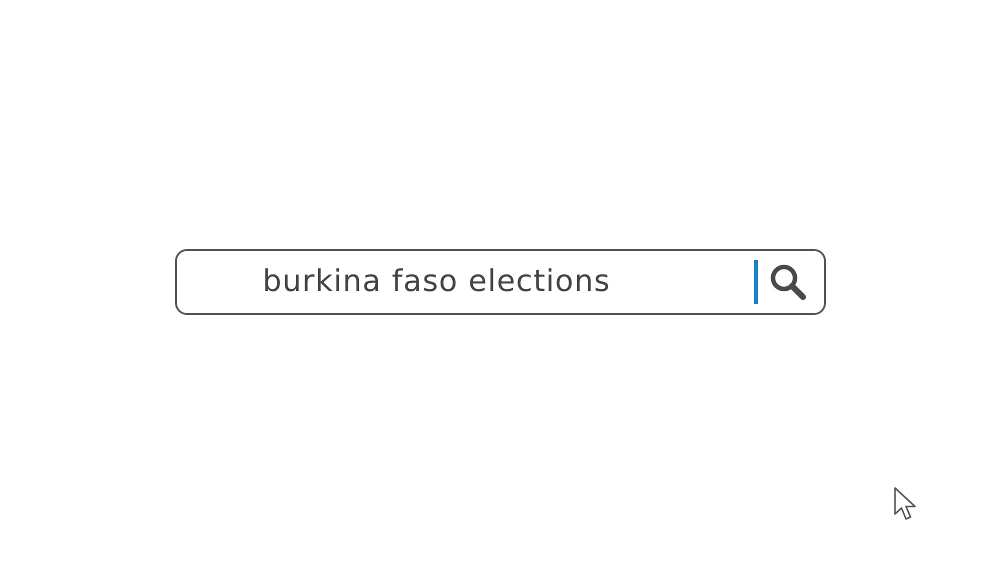  What do you see at coordinates (508, 281) in the screenshot?
I see `search-field: burkina faso elections` at bounding box center [508, 281].